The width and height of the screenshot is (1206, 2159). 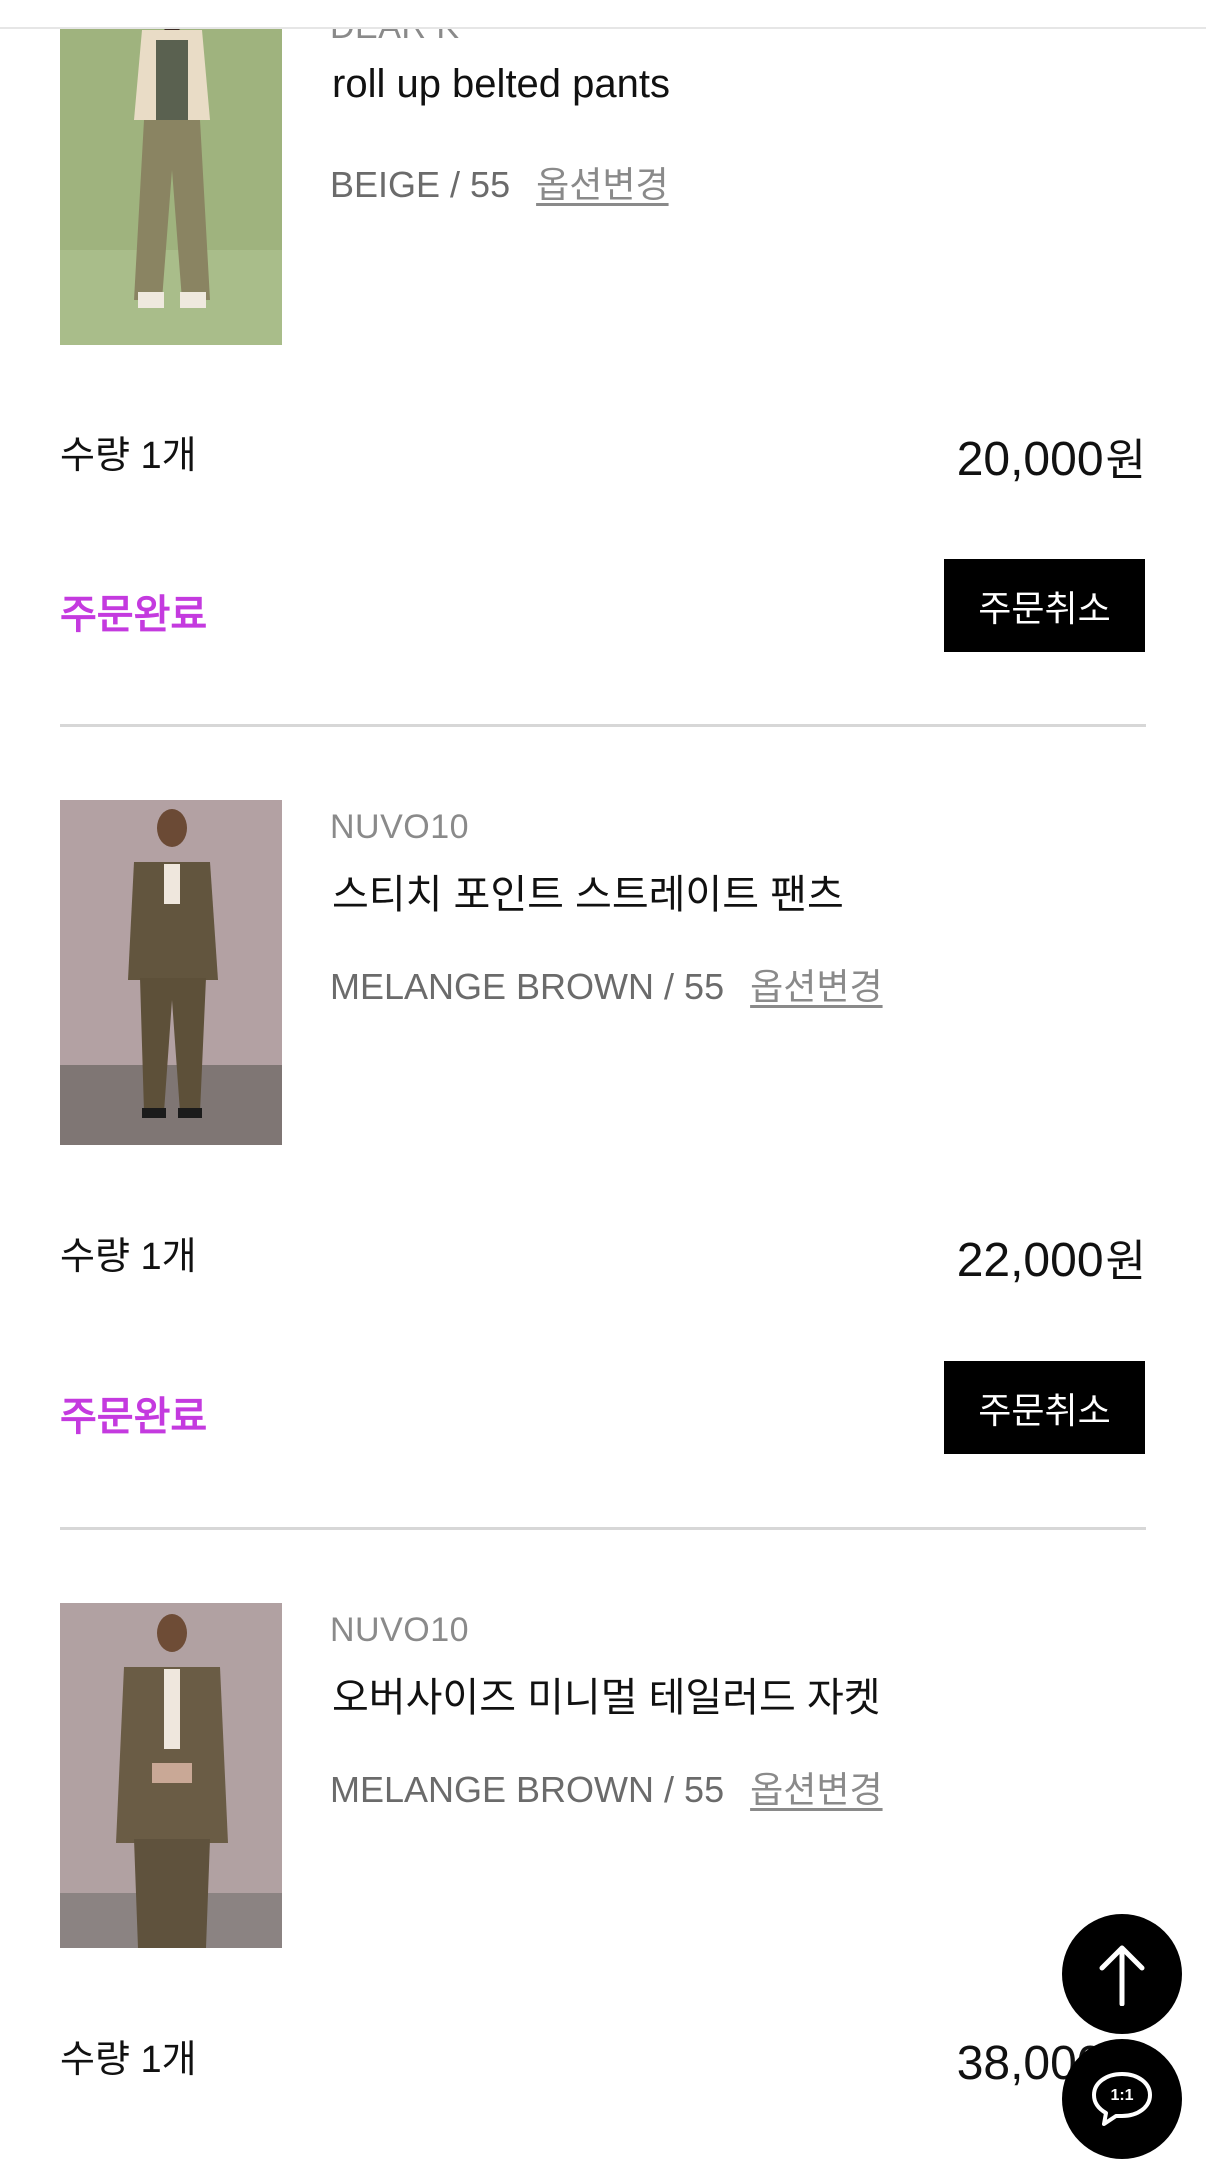 I want to click on price-label: 22,000원, so click(x=1051, y=1257).